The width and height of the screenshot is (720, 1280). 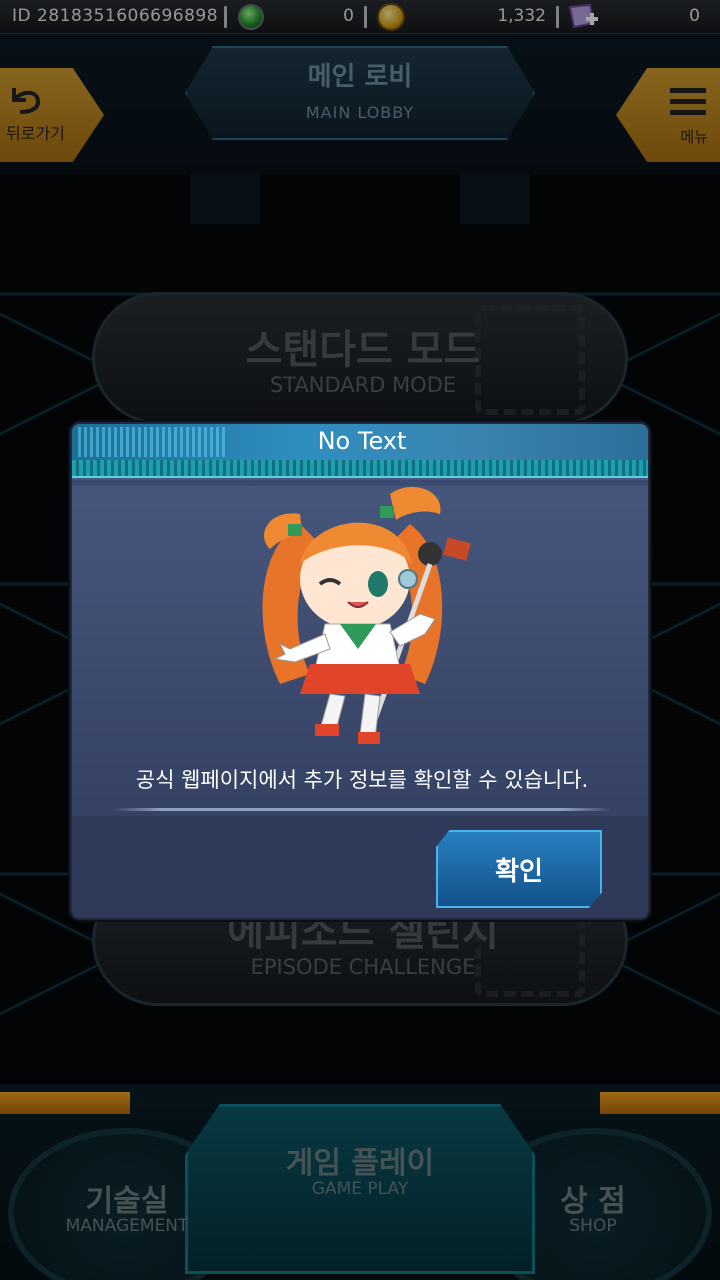 What do you see at coordinates (360, 469) in the screenshot?
I see `dialog-band` at bounding box center [360, 469].